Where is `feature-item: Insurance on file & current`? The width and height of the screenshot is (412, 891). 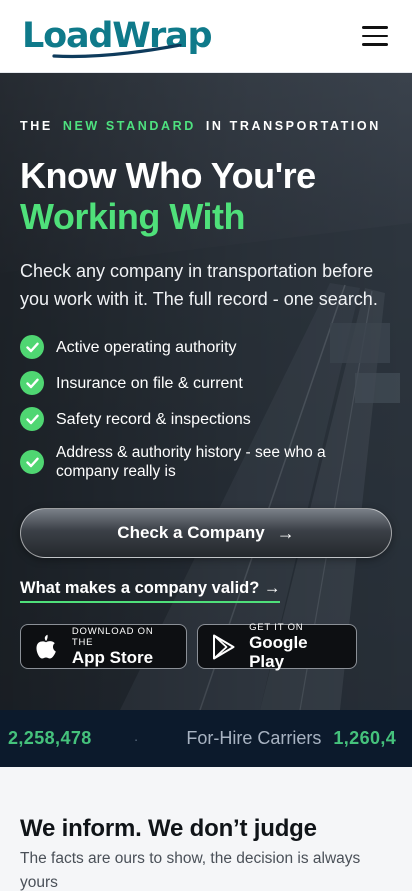 feature-item: Insurance on file & current is located at coordinates (206, 383).